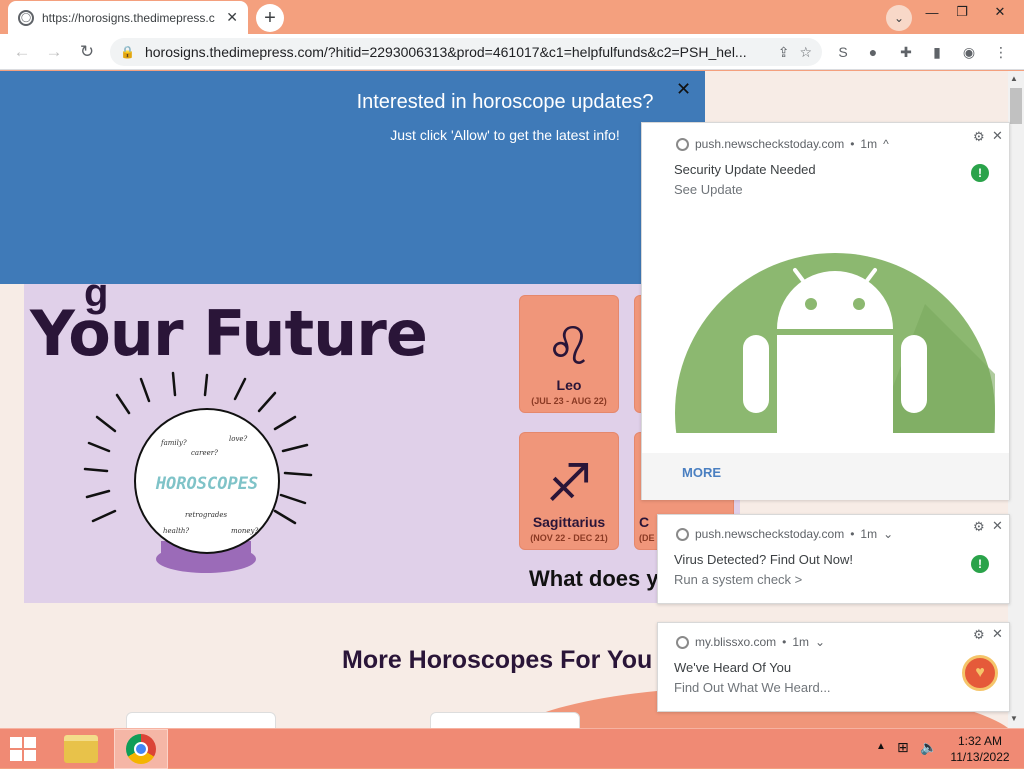 The image size is (1024, 769). What do you see at coordinates (980, 673) in the screenshot?
I see `heart-logo-icon: ♥` at bounding box center [980, 673].